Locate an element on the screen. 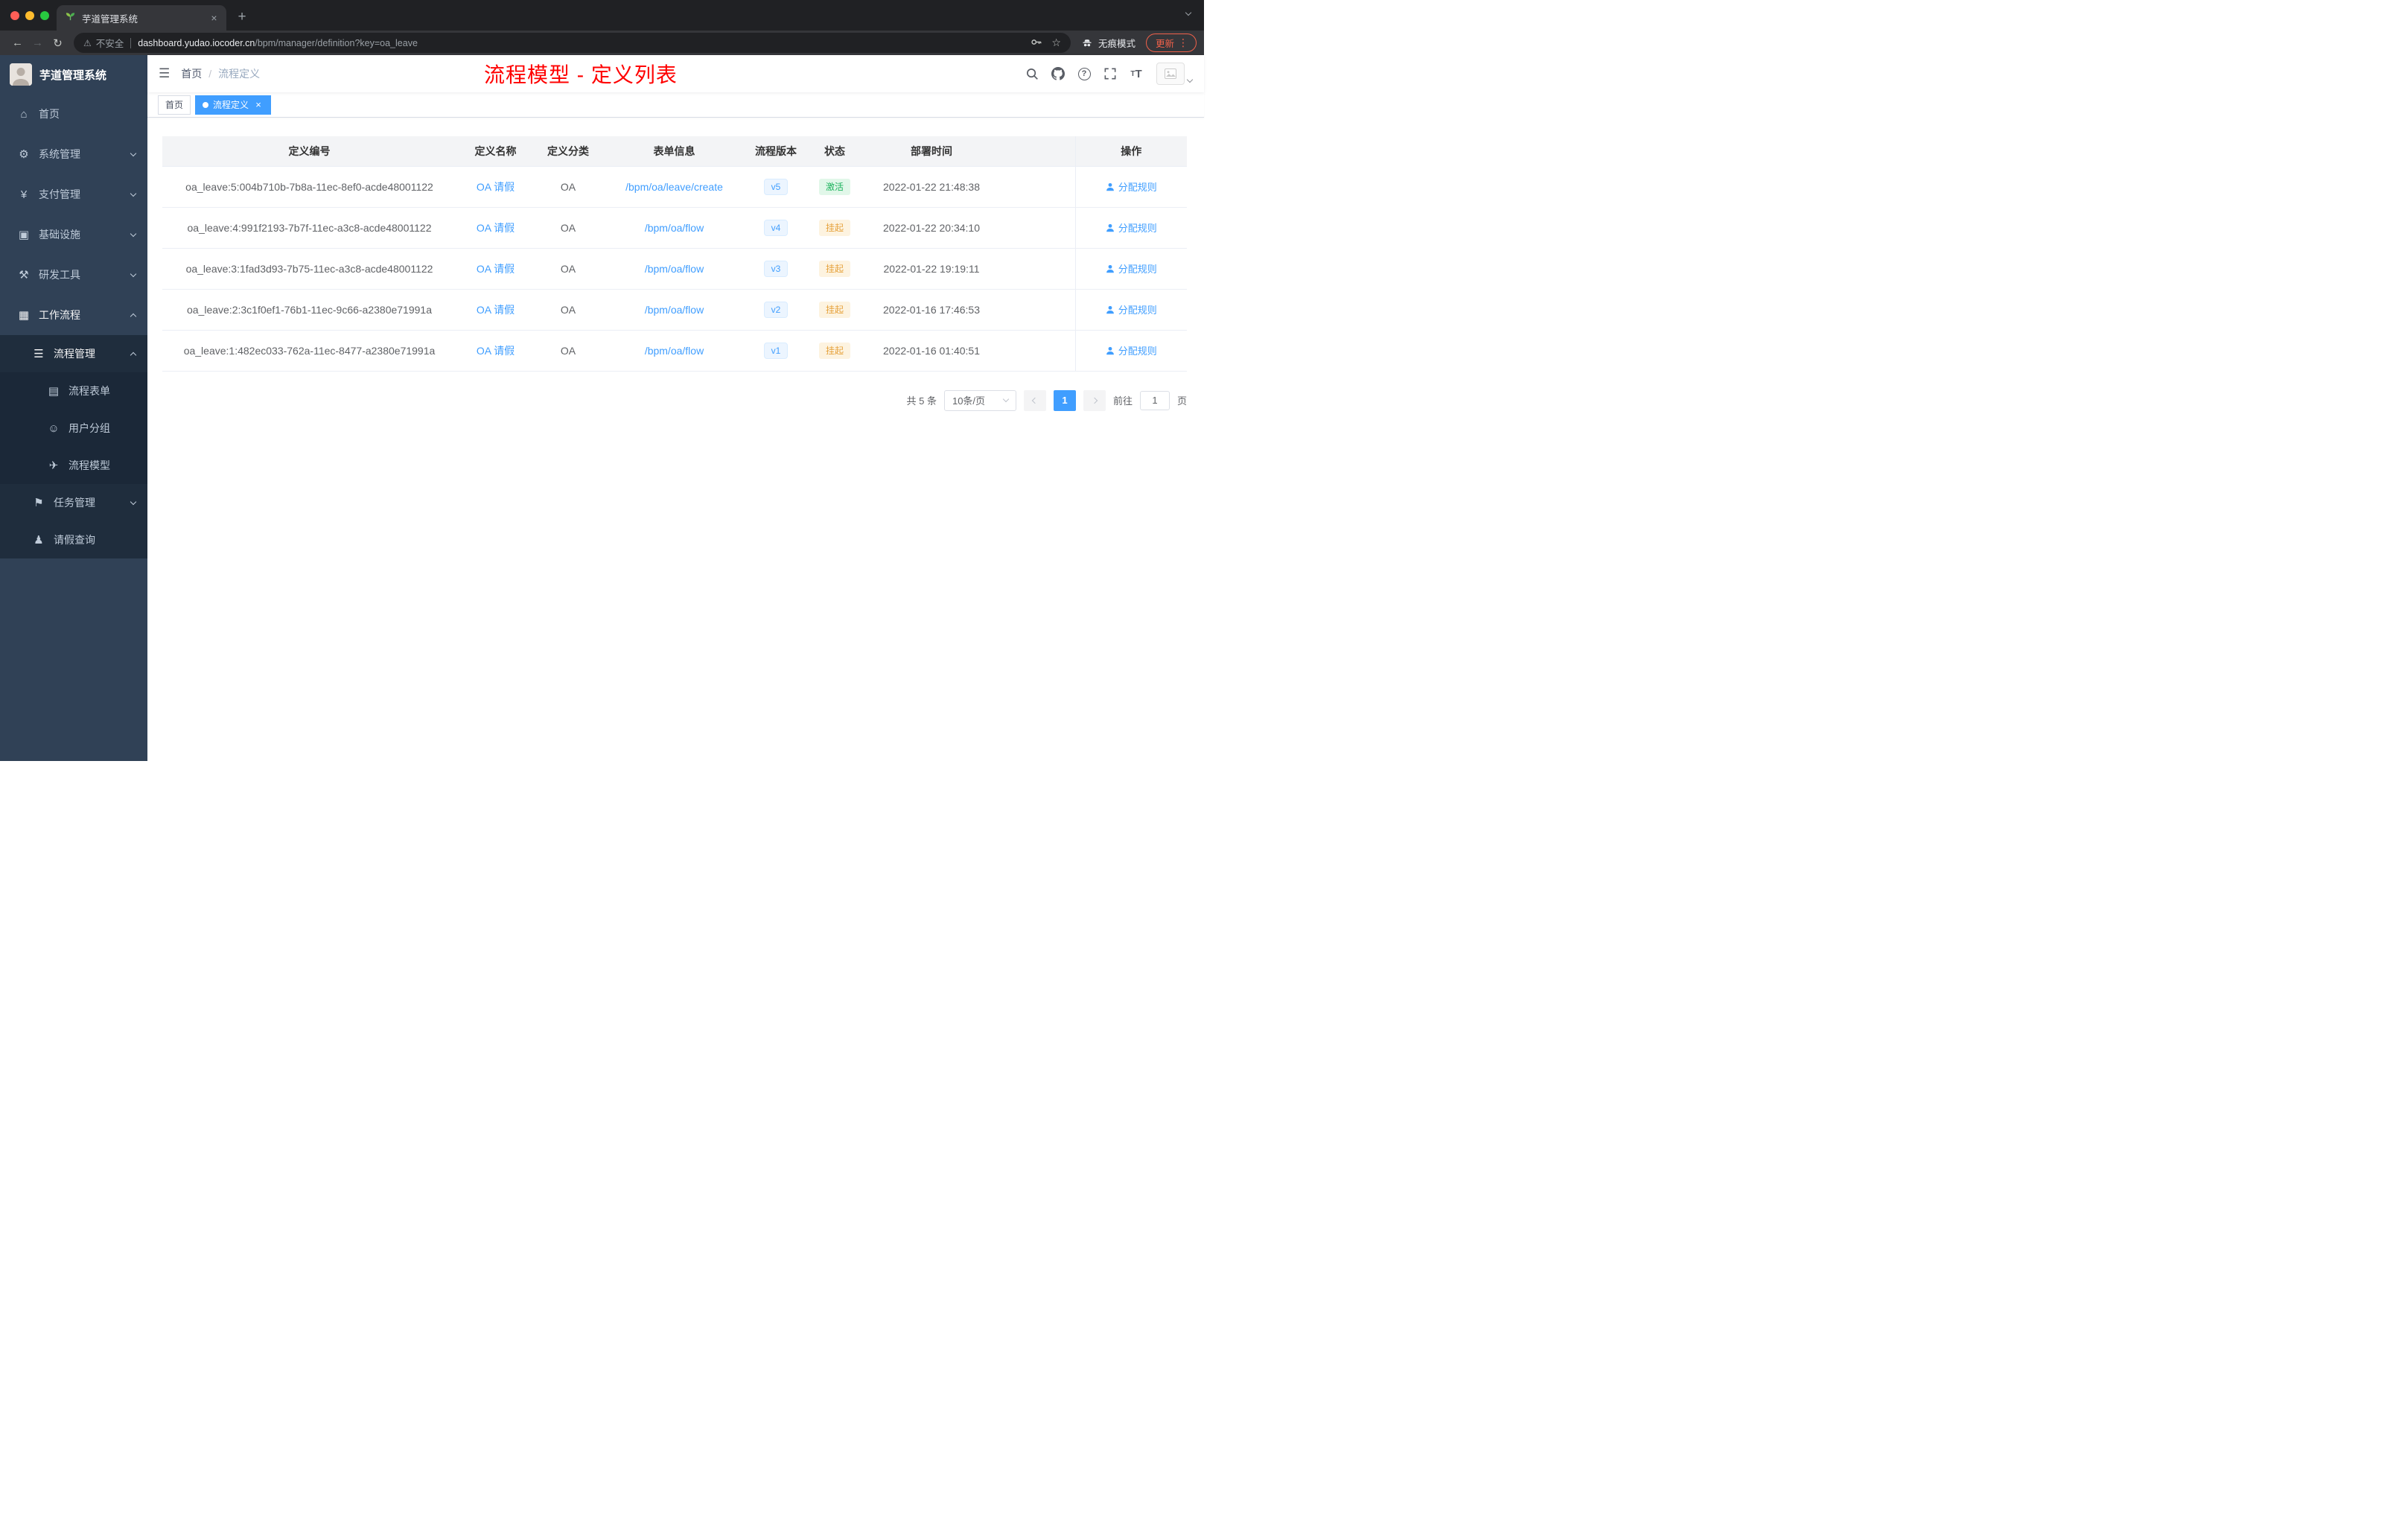  back-button is located at coordinates (17, 43).